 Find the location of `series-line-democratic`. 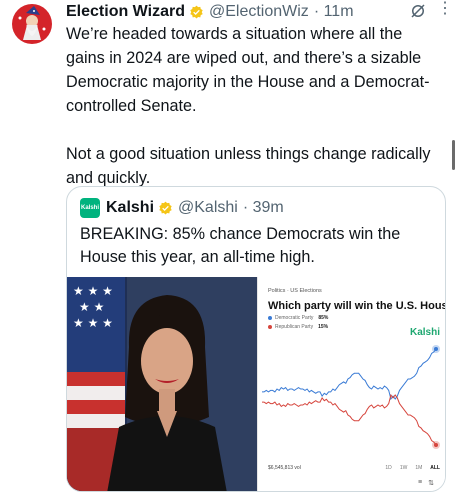

series-line-democratic is located at coordinates (349, 374).